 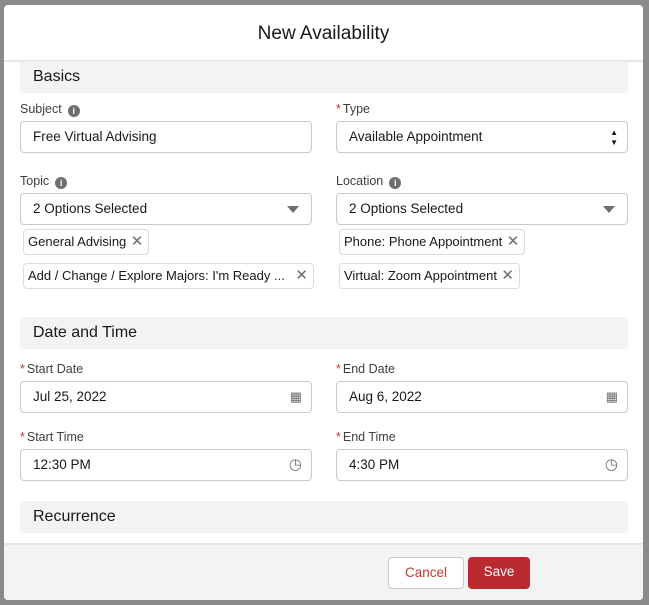 I want to click on section-basics: Basics, so click(x=324, y=77).